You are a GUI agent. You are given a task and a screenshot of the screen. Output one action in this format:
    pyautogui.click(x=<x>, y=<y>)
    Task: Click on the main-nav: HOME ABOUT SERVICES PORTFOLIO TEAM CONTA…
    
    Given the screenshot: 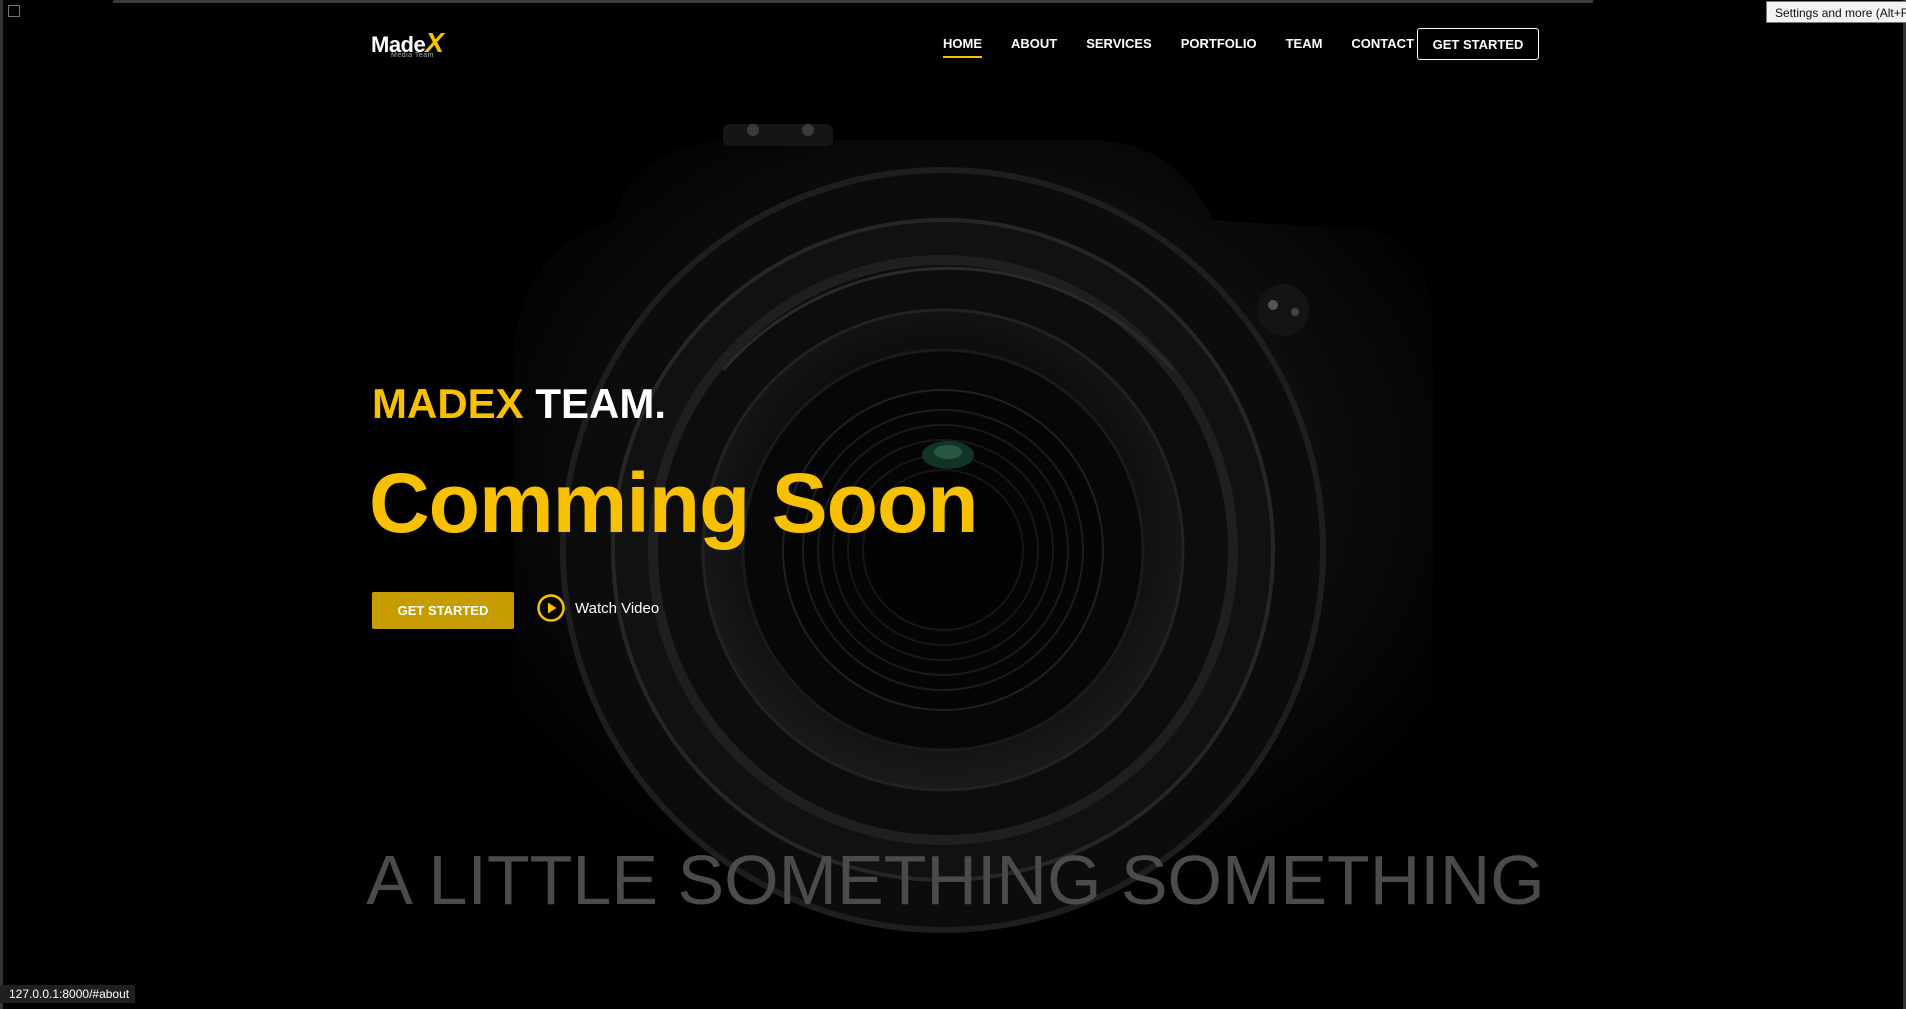 What is the action you would take?
    pyautogui.click(x=1193, y=43)
    